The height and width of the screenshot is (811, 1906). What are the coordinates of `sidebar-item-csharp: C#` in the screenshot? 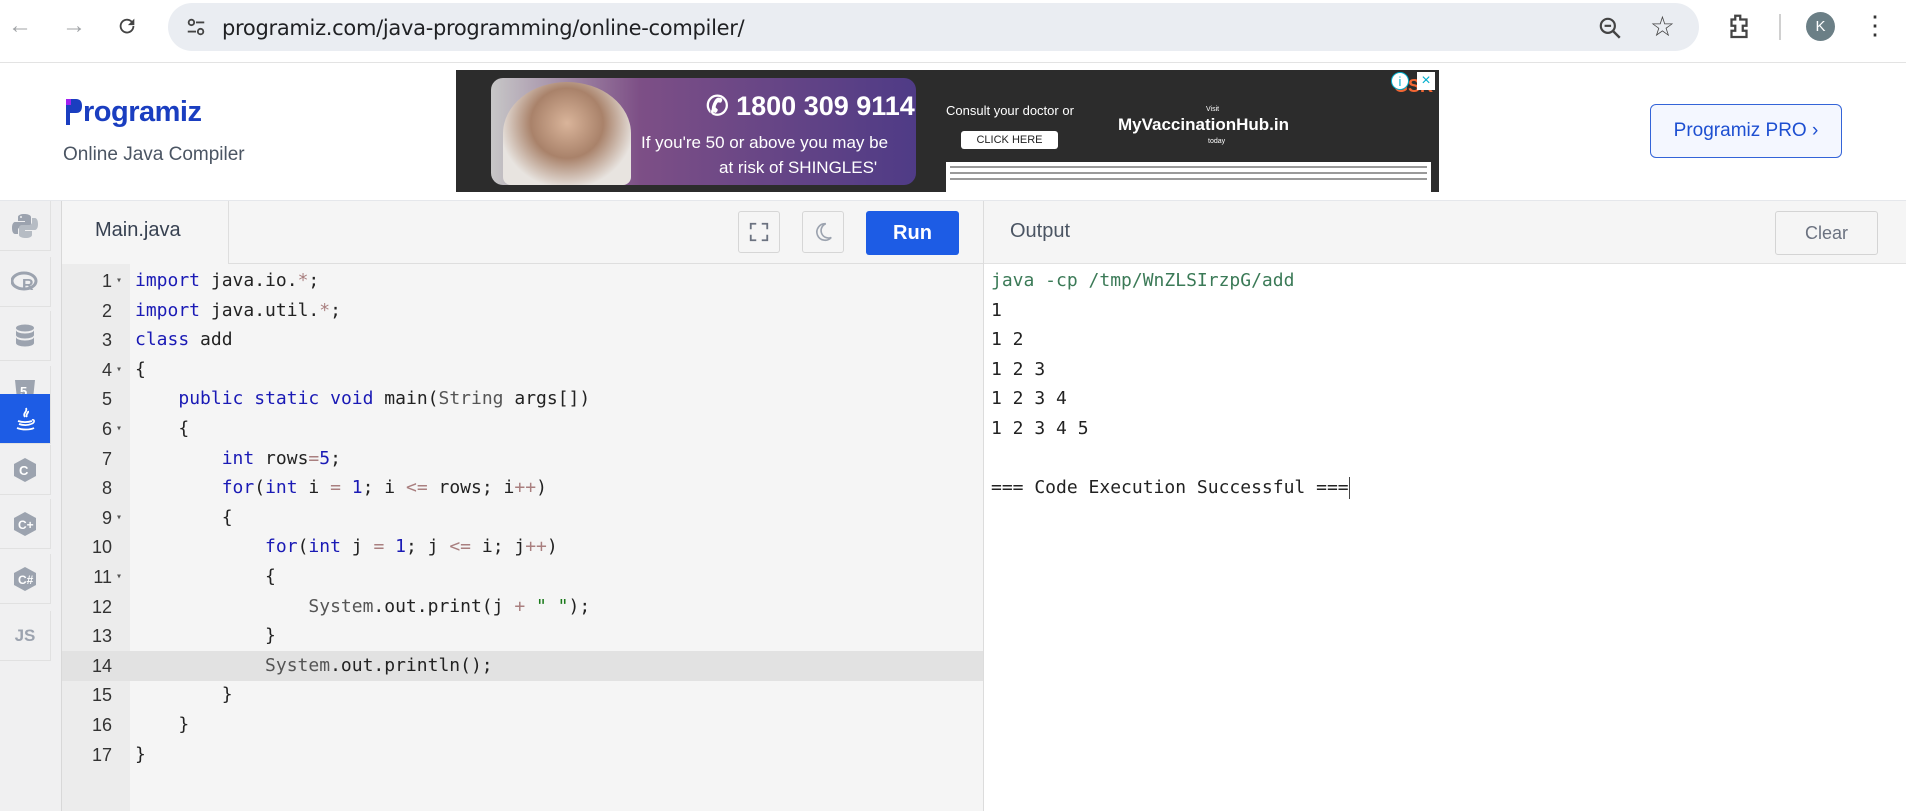 It's located at (25, 579).